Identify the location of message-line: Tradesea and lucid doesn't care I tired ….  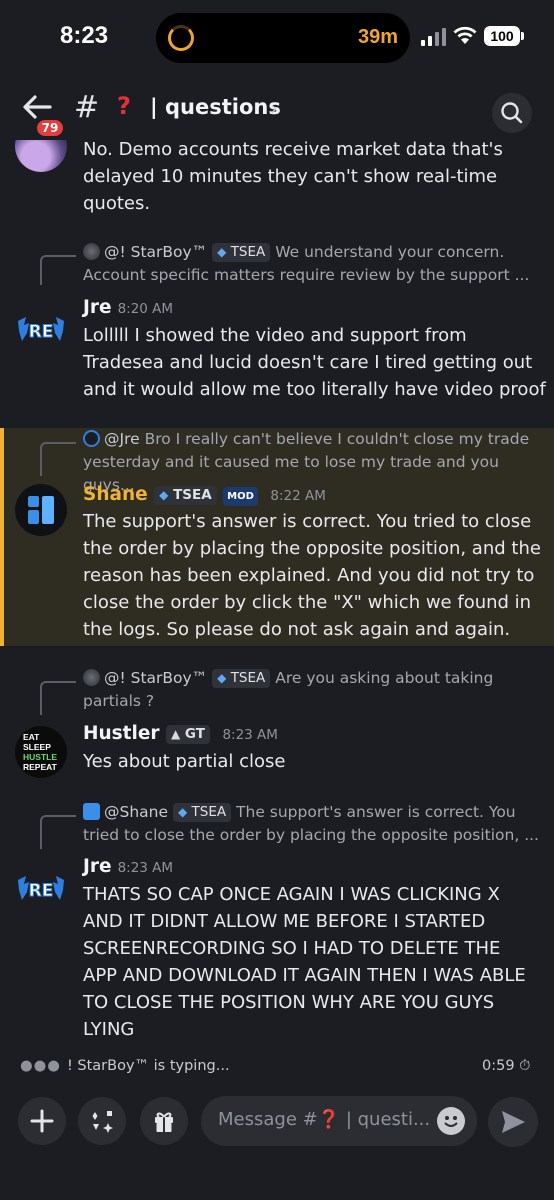
(308, 362).